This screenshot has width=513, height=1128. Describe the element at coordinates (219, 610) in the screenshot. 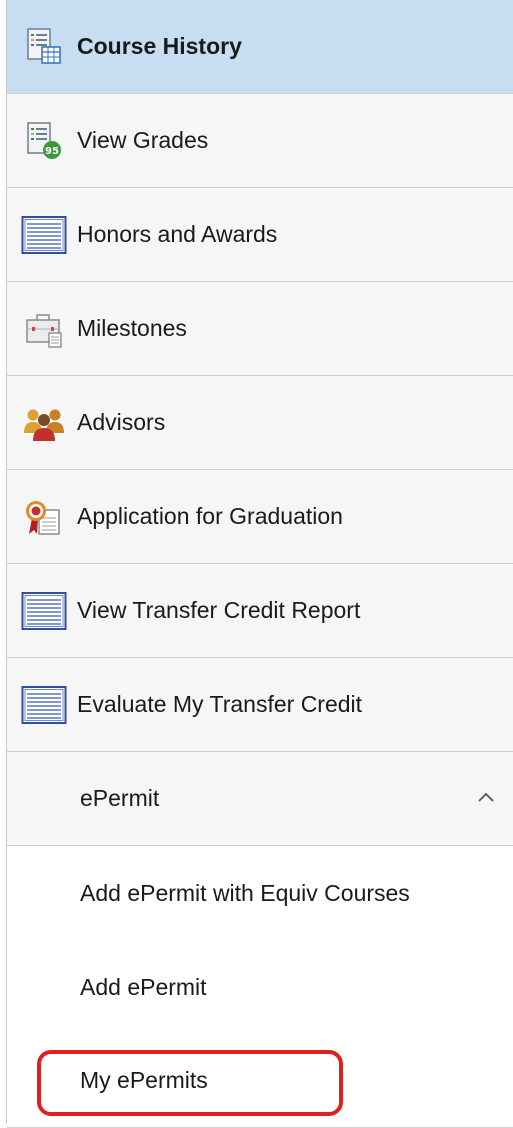

I see `sidebar-item-label: View Transfer Credit Report` at that location.